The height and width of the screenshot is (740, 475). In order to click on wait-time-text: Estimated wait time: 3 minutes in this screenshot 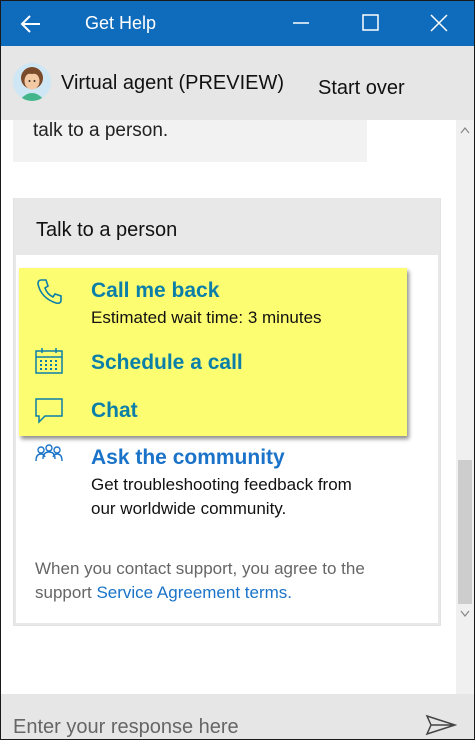, I will do `click(206, 317)`.